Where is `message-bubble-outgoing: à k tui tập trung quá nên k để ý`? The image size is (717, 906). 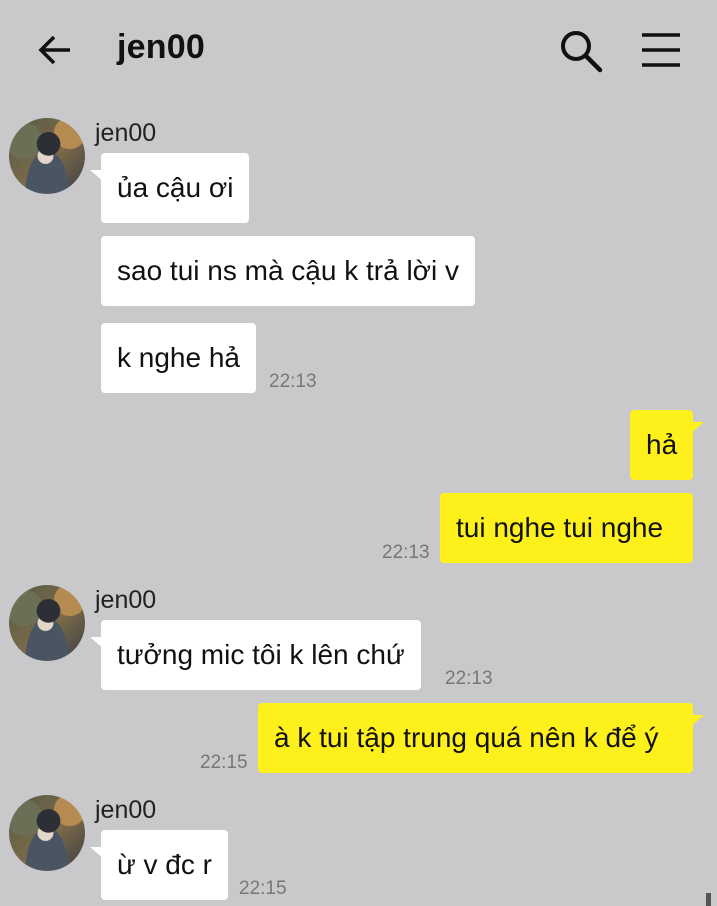
message-bubble-outgoing: à k tui tập trung quá nên k để ý is located at coordinates (475, 738).